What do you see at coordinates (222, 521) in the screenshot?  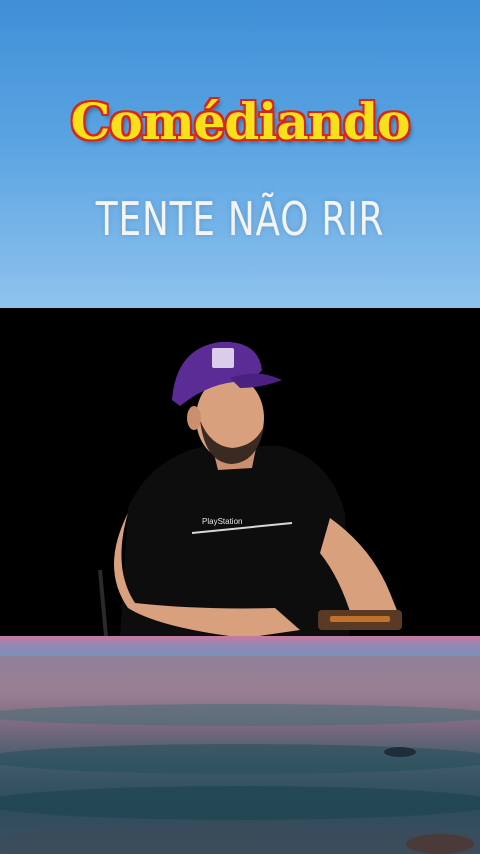 I see `shirt-logo-text: PlayStation` at bounding box center [222, 521].